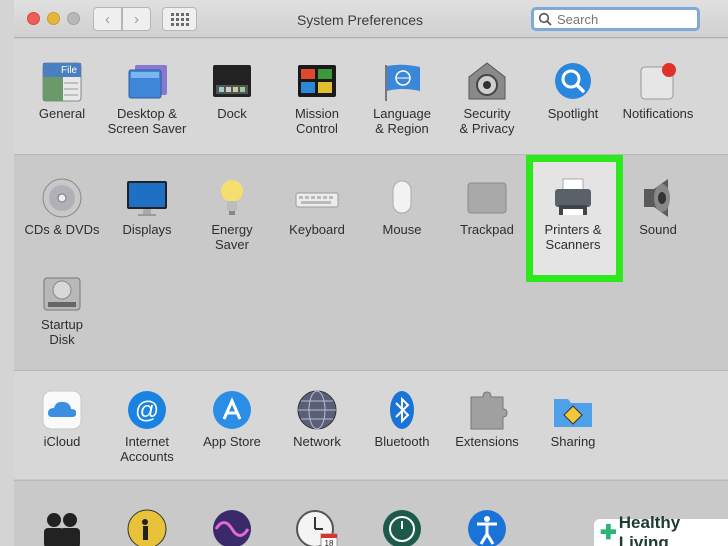  I want to click on pane-label: CDs & DVDs, so click(62, 229).